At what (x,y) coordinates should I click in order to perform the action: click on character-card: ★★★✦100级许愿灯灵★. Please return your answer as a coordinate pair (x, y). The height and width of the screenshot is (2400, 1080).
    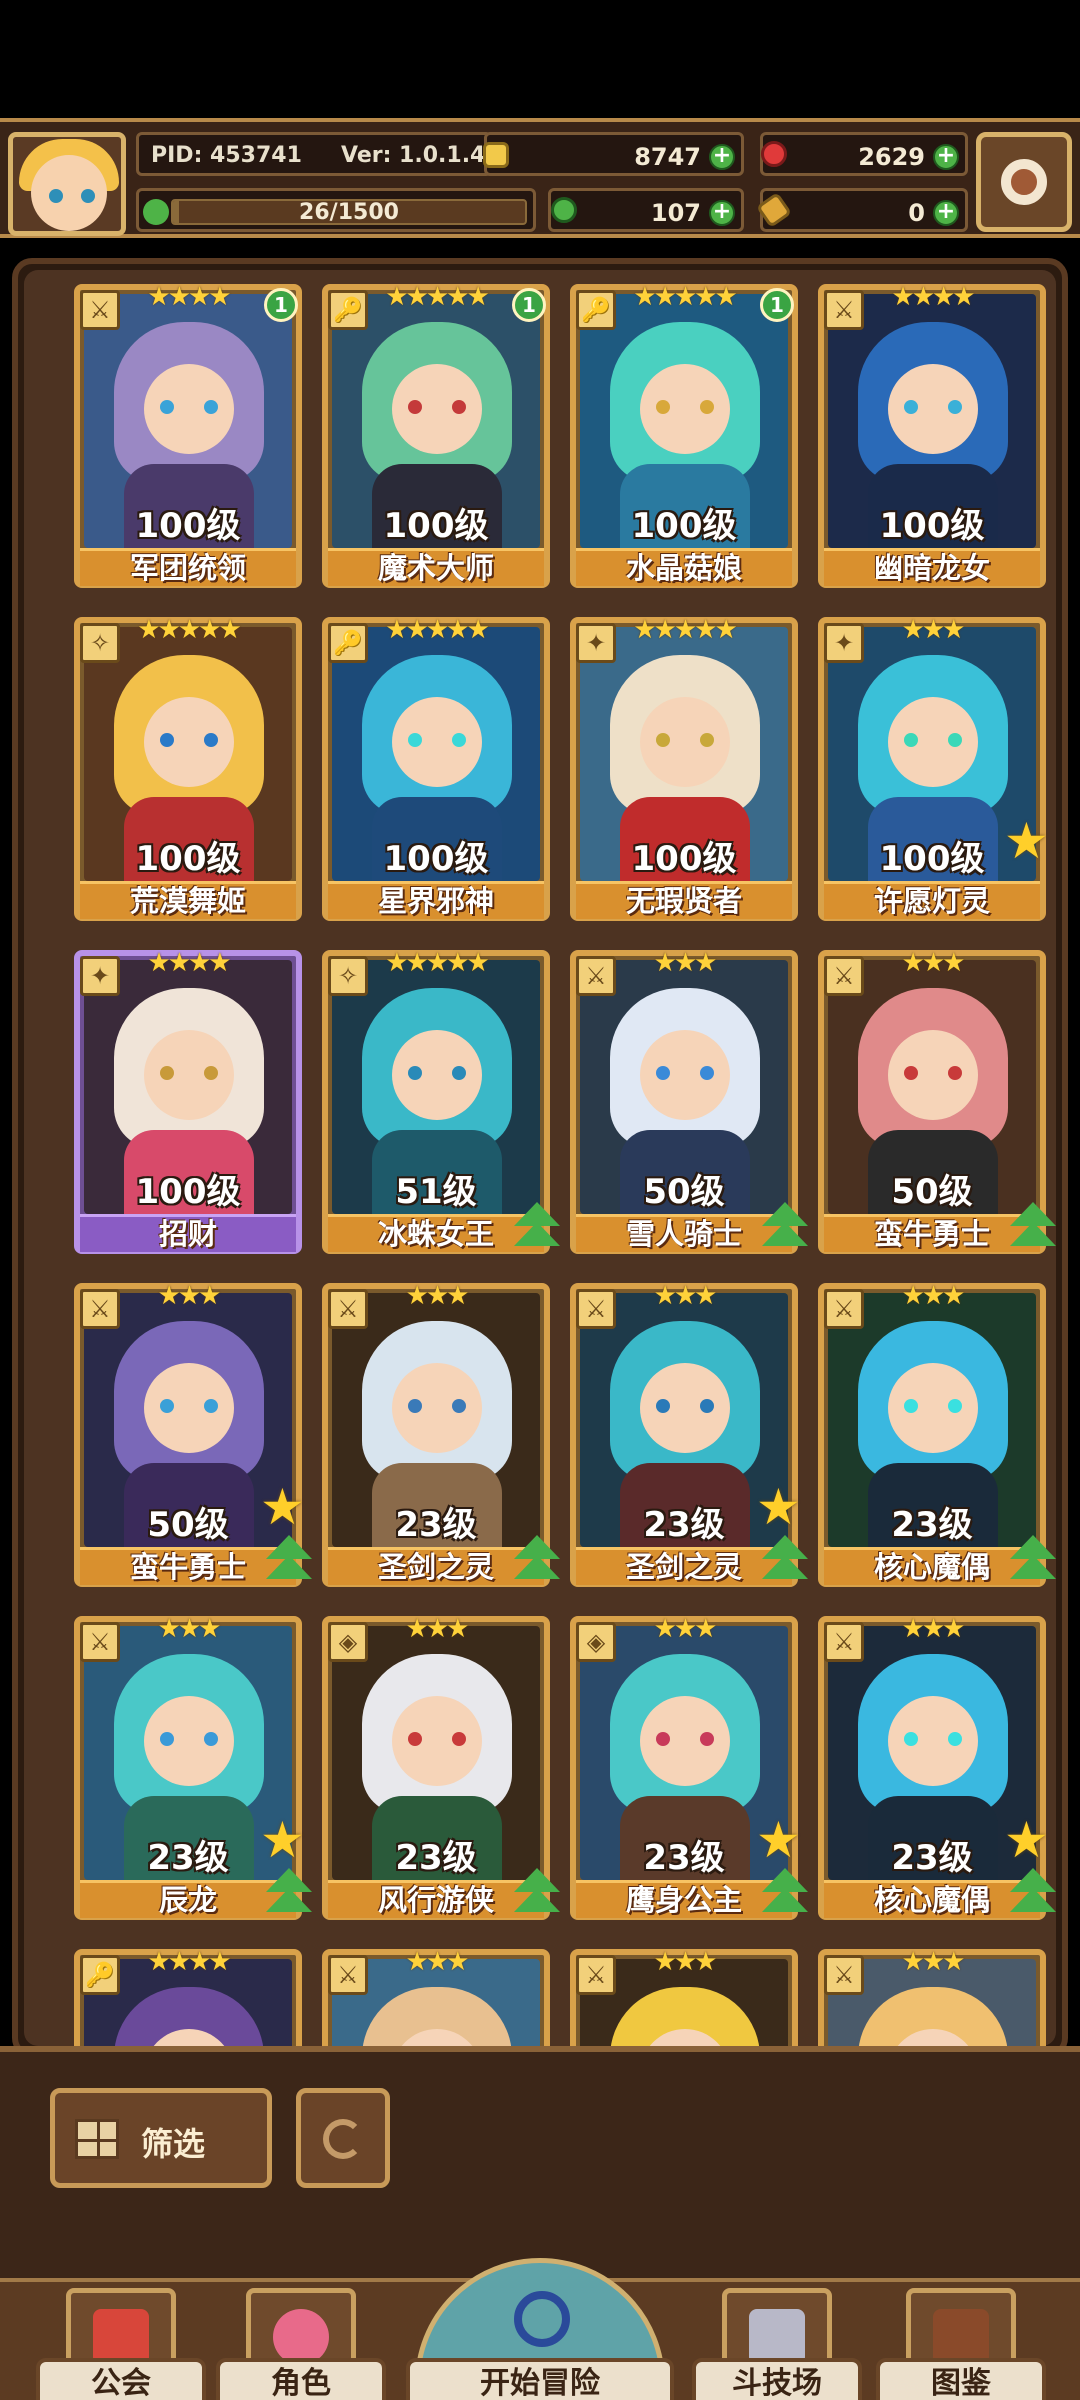
    Looking at the image, I should click on (932, 771).